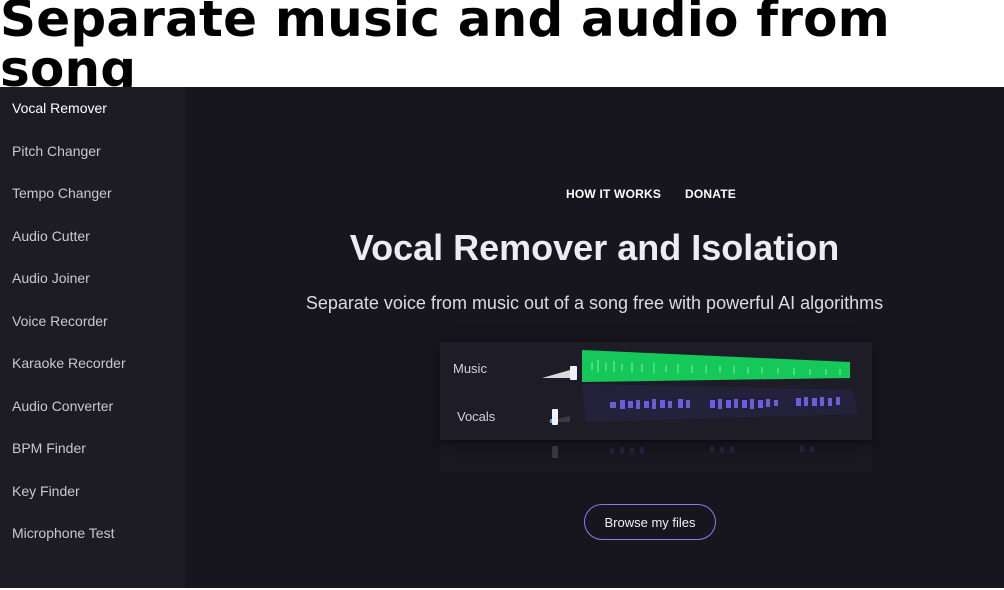  I want to click on sidebar-item-bpm-finder: BPM Finder, so click(49, 448).